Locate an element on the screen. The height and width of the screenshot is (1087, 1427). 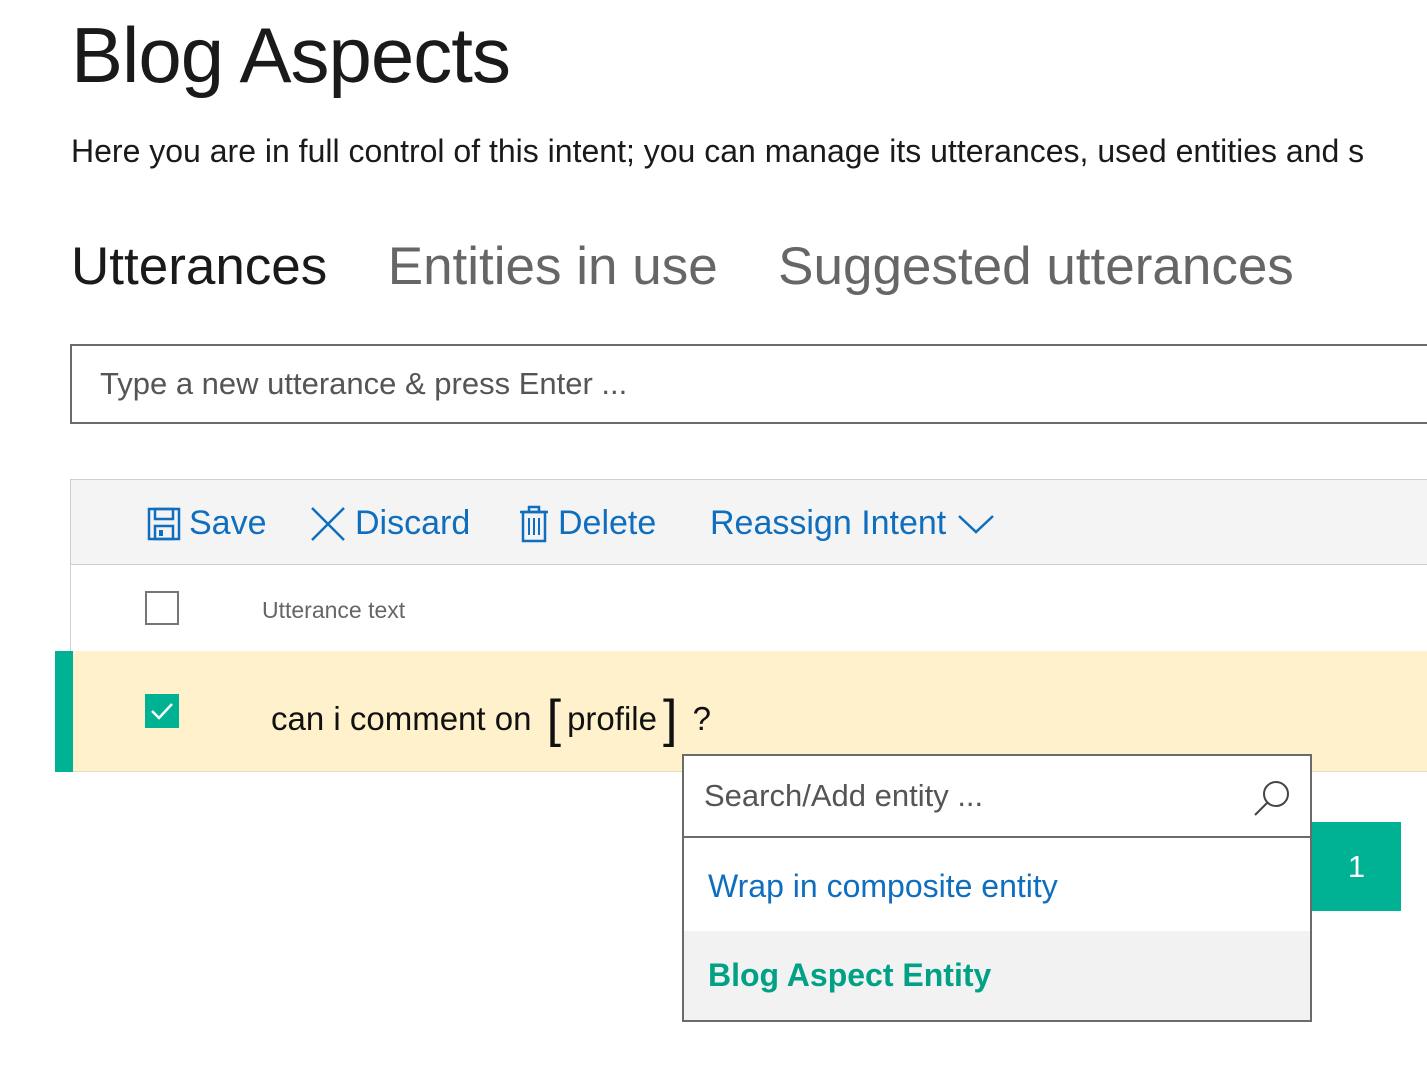
close-icon is located at coordinates (328, 523).